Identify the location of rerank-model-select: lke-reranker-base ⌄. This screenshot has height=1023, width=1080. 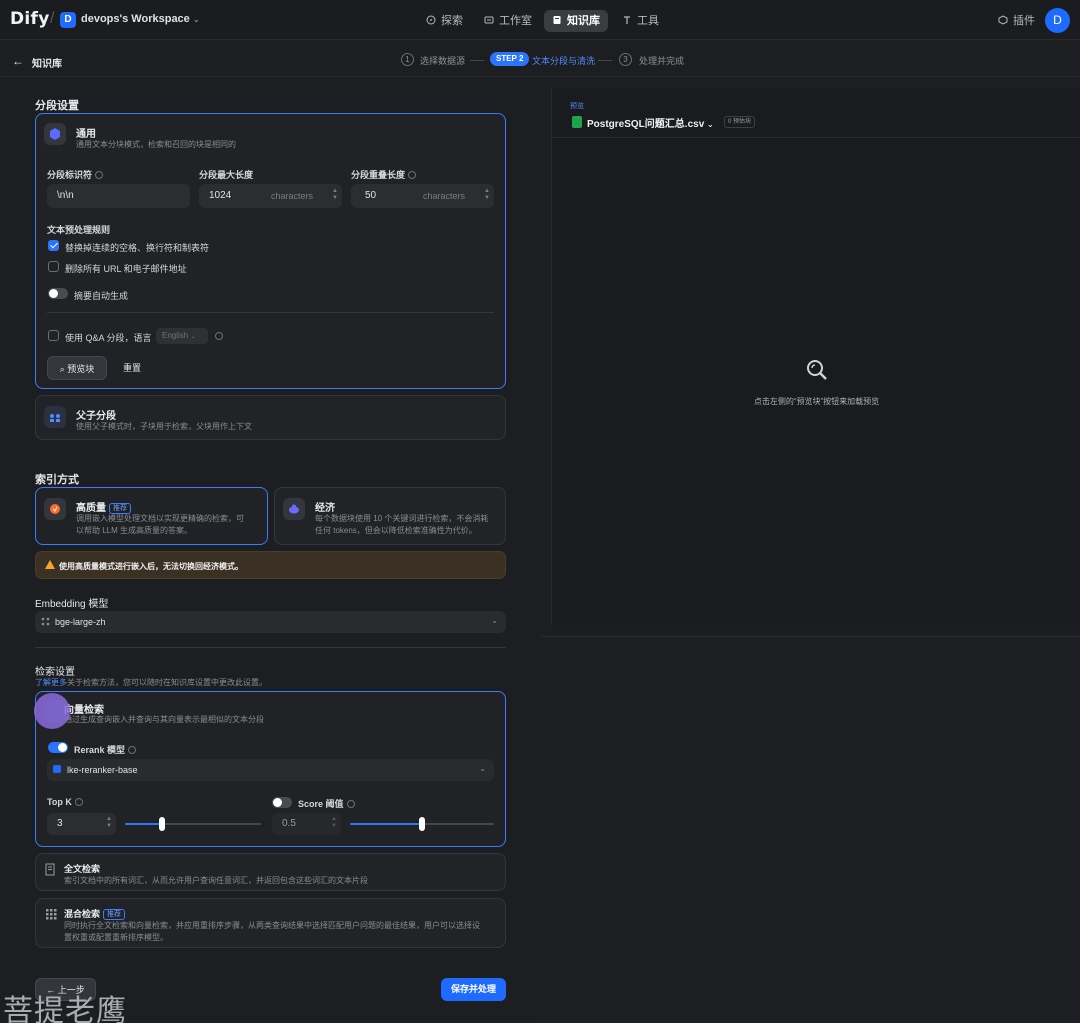
(270, 770).